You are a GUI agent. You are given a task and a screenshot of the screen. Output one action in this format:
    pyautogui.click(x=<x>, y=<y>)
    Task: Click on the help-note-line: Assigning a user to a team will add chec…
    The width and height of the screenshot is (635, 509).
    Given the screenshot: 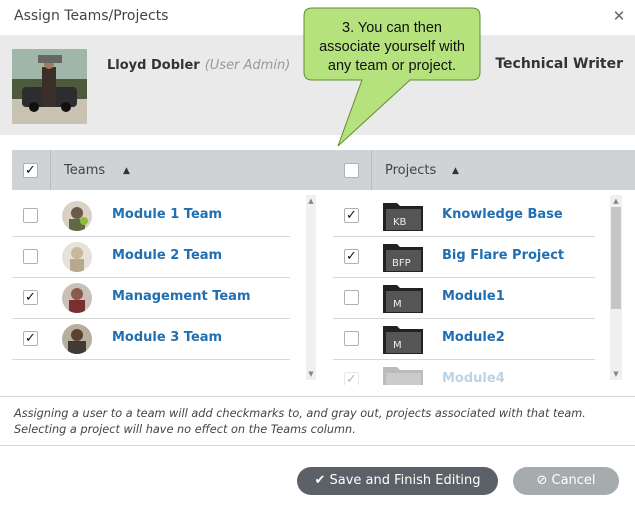 What is the action you would take?
    pyautogui.click(x=300, y=413)
    